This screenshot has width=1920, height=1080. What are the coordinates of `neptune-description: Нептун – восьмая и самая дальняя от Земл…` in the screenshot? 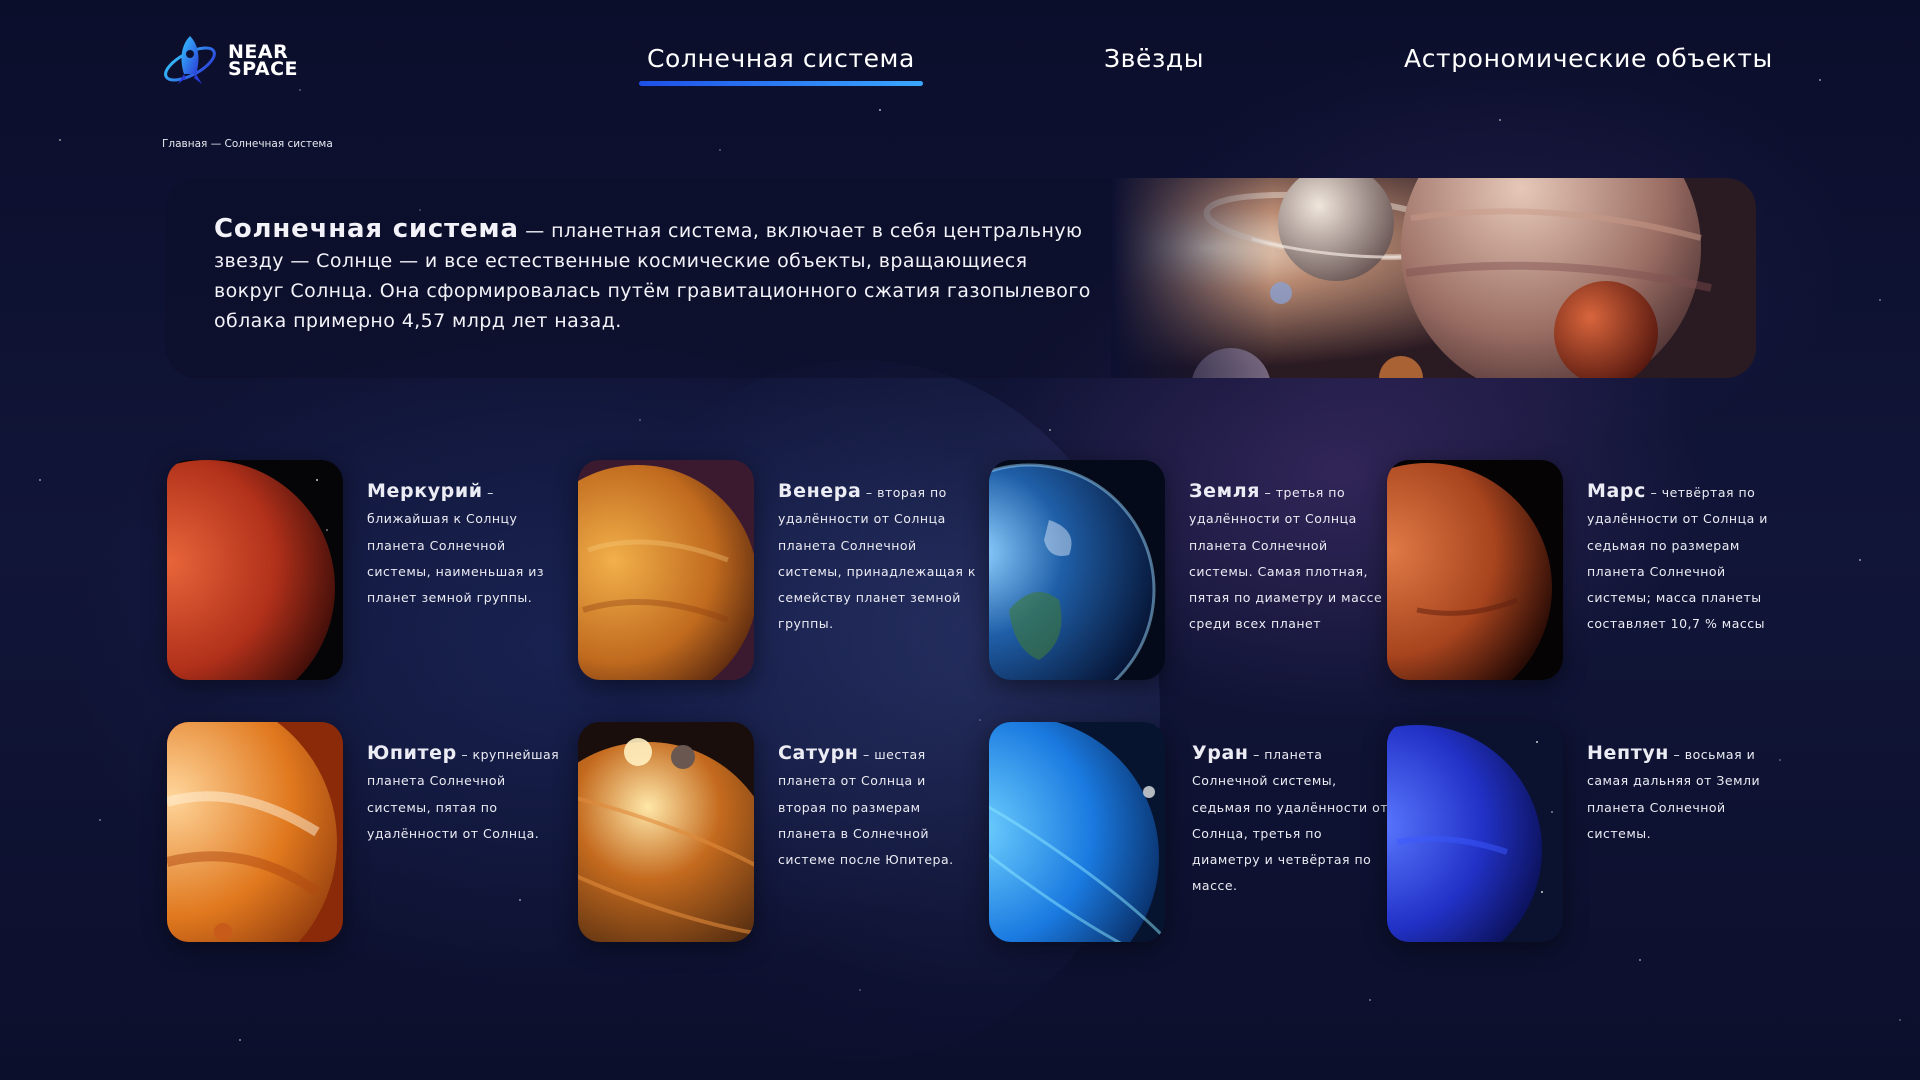 It's located at (1674, 791).